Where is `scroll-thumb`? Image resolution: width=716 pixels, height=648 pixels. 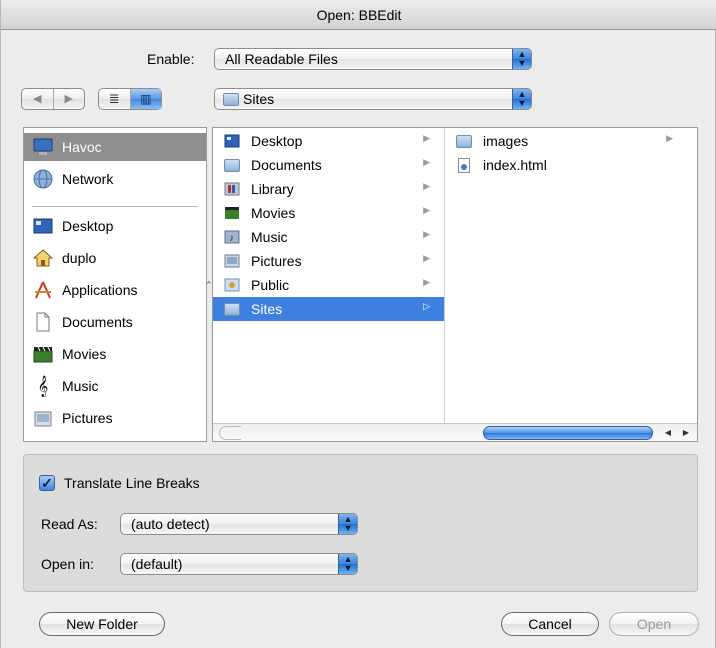
scroll-thumb is located at coordinates (568, 433).